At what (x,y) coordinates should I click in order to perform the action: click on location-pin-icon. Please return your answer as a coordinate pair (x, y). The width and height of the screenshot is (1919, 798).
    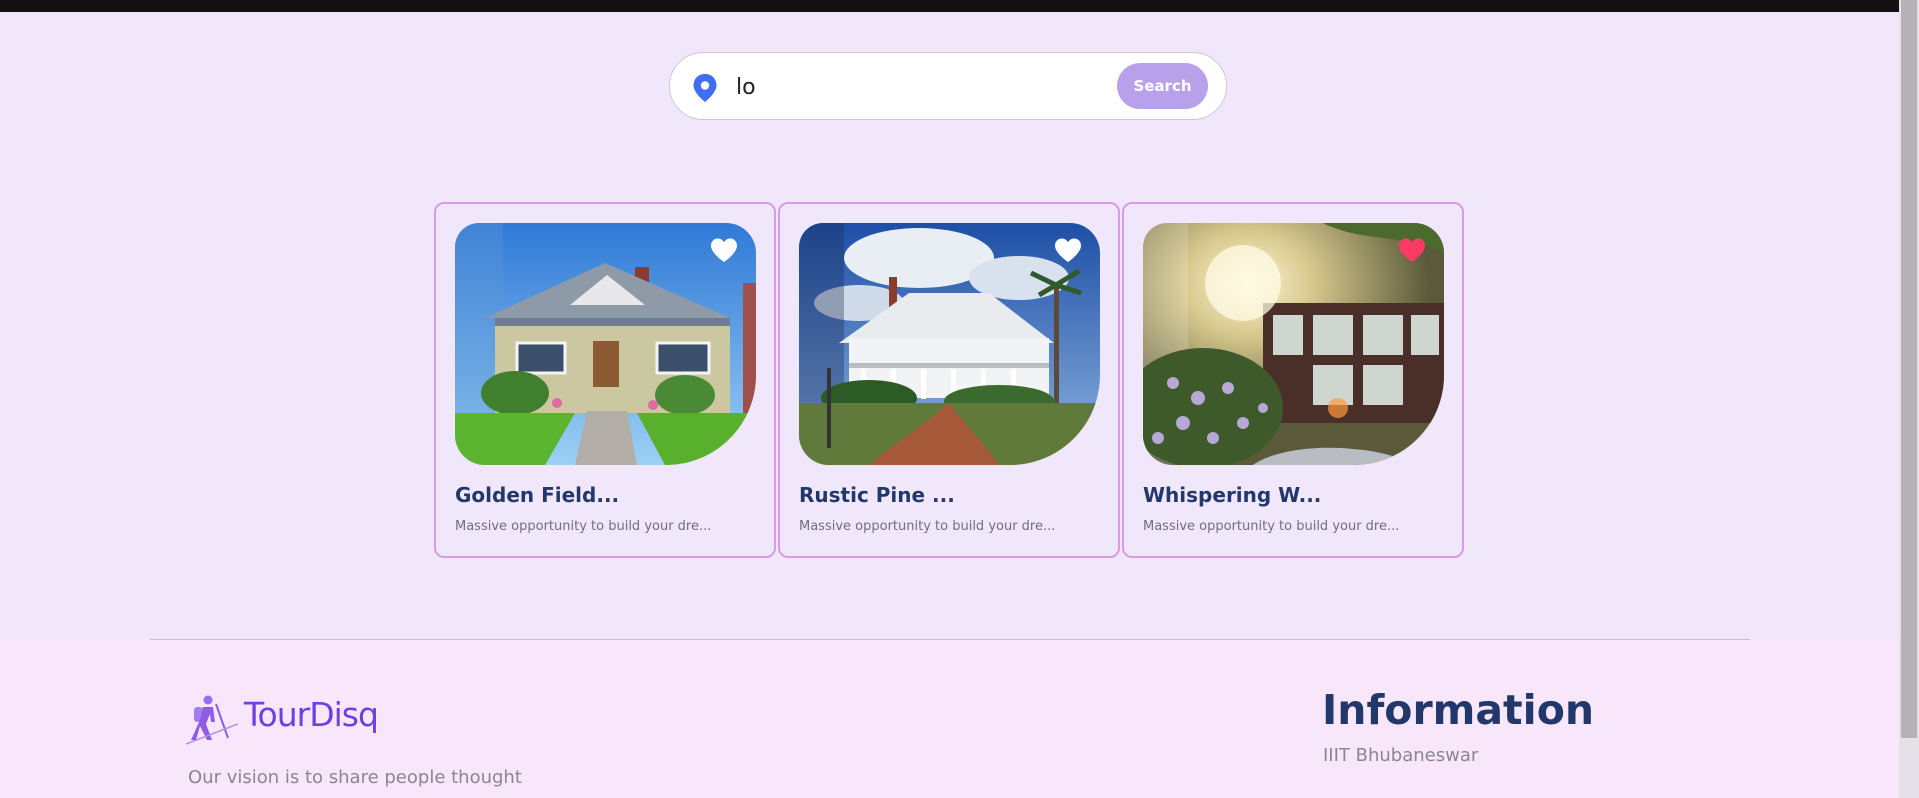
    Looking at the image, I should click on (705, 88).